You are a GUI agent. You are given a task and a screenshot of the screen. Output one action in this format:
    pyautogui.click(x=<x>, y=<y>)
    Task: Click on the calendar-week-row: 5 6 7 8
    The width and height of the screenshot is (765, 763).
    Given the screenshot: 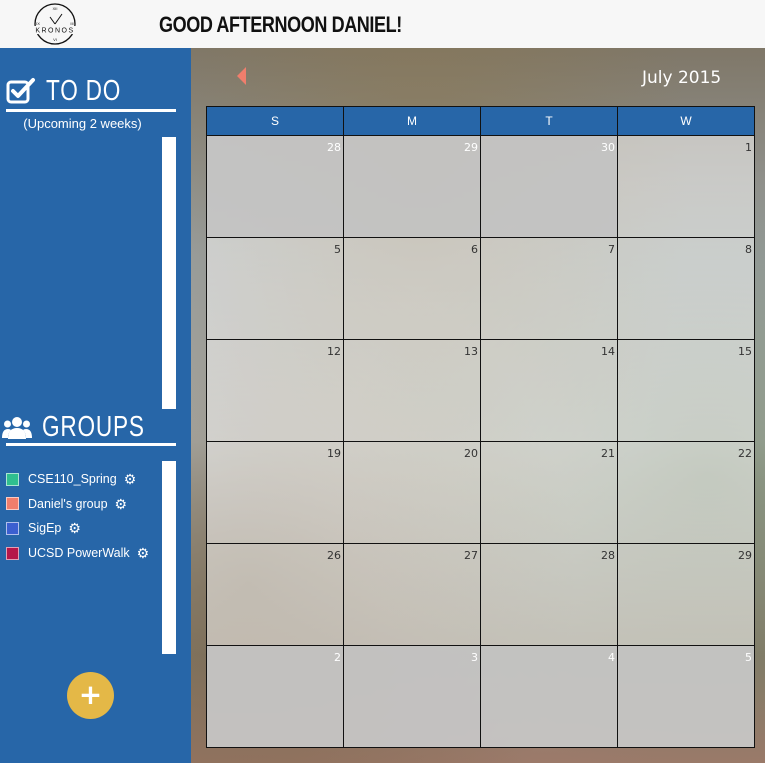 What is the action you would take?
    pyautogui.click(x=480, y=288)
    